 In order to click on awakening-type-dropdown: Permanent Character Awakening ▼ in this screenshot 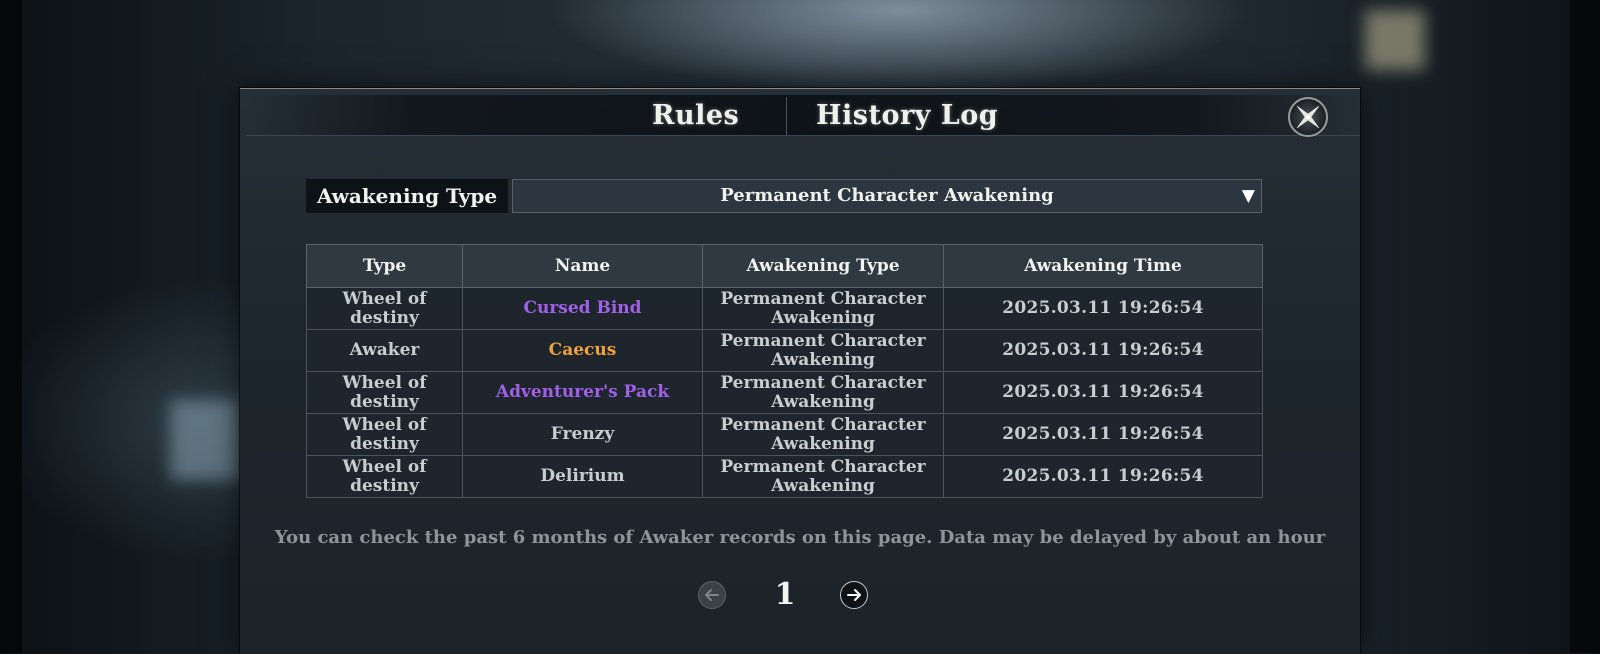, I will do `click(887, 196)`.